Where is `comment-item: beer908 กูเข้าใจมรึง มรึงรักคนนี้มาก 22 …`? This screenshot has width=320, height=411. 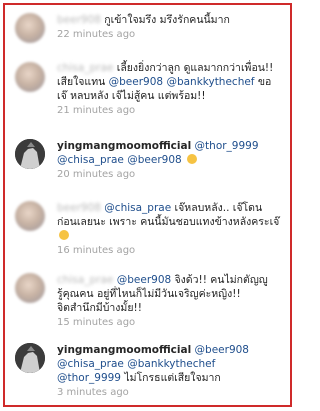
comment-item: beer908 กูเข้าใจมรึง มรึงรักคนนี้มาก 22 … is located at coordinates (147, 31).